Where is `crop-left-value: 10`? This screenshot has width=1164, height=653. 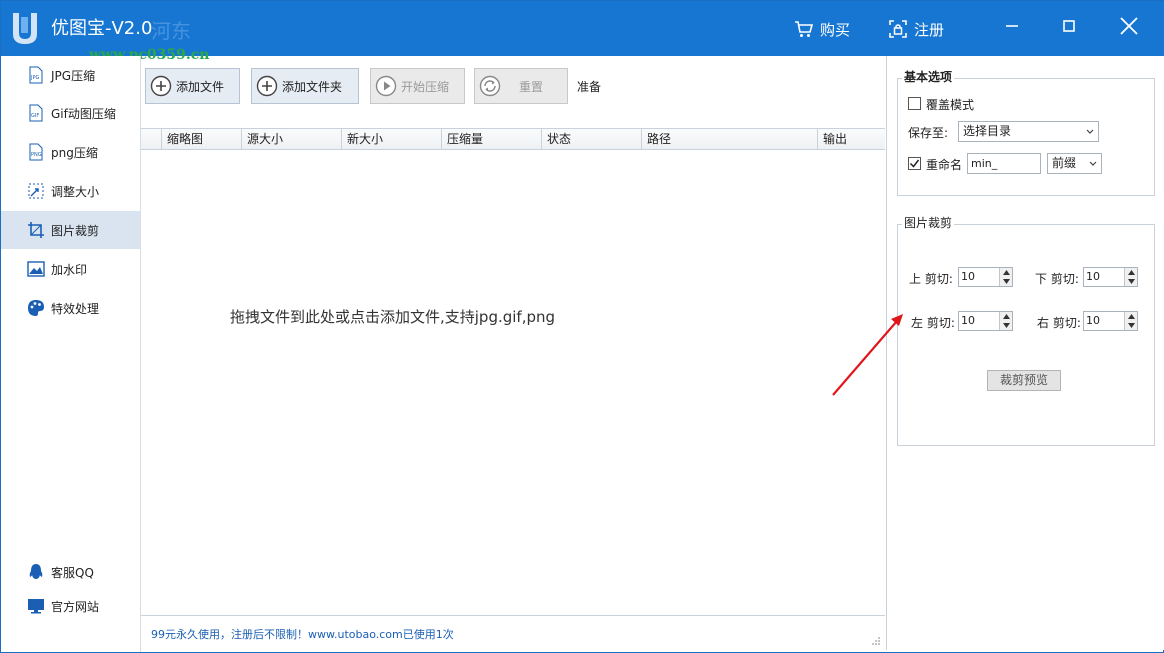
crop-left-value: 10 is located at coordinates (968, 320).